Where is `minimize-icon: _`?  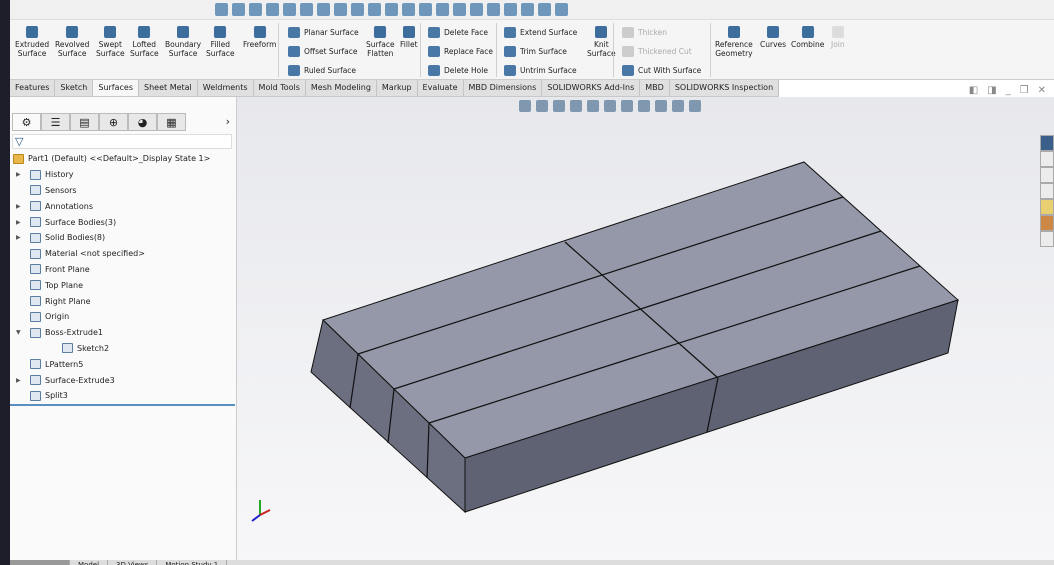
minimize-icon: _ is located at coordinates (1008, 90).